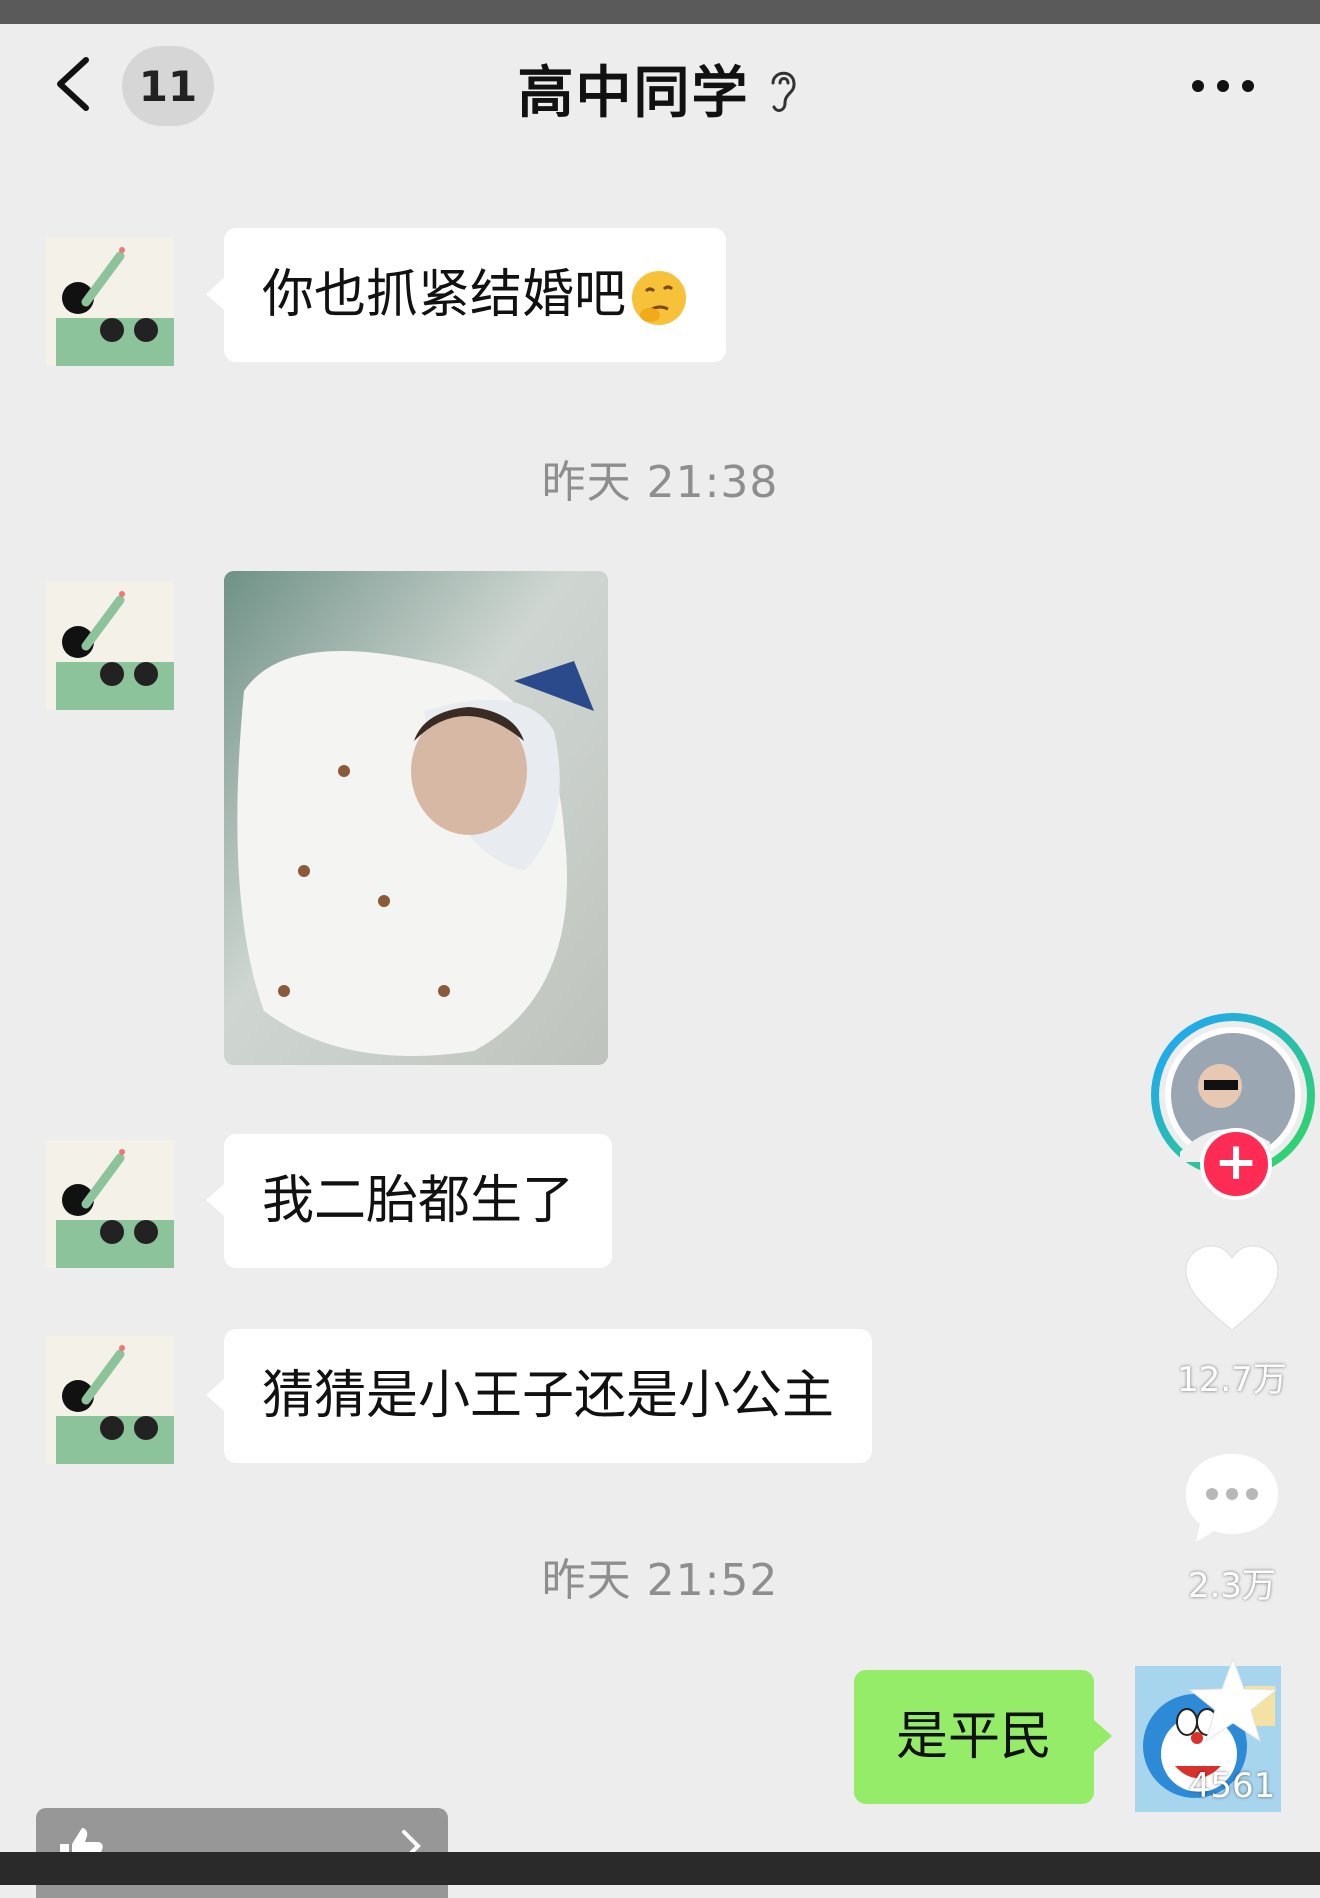  I want to click on thinking-emoji-icon, so click(659, 298).